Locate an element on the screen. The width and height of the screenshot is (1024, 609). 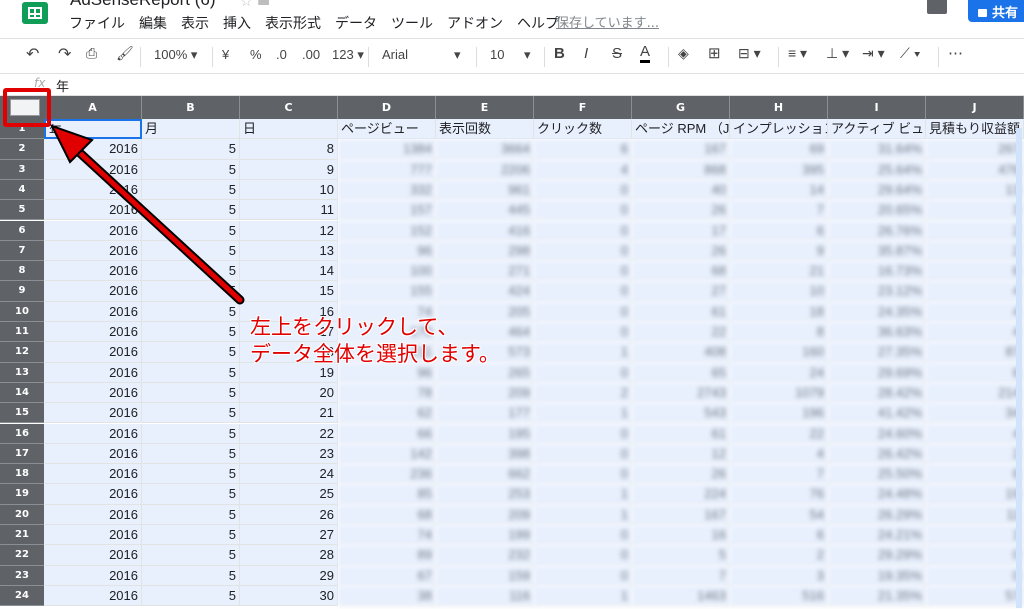
annotation-line-2: データ全体を選択します。 is located at coordinates (375, 354).